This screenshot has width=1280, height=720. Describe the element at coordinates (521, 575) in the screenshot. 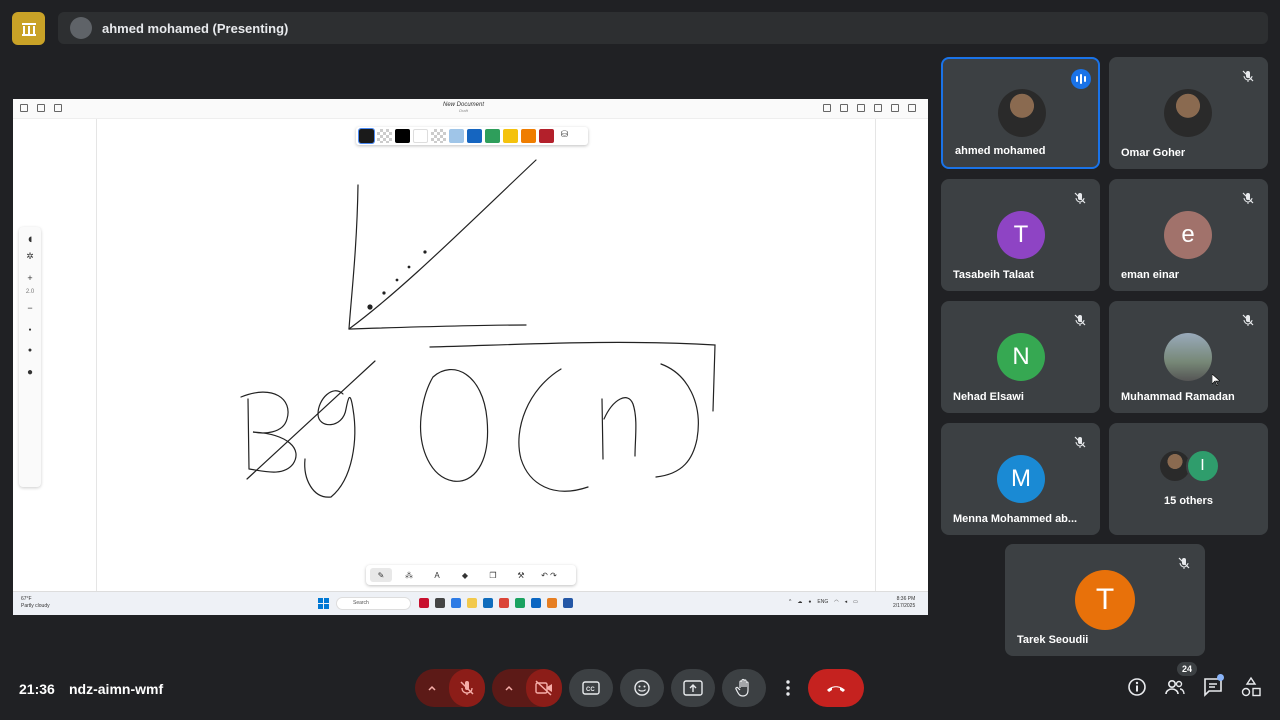

I see `settings-tool-icon: ⚒` at that location.